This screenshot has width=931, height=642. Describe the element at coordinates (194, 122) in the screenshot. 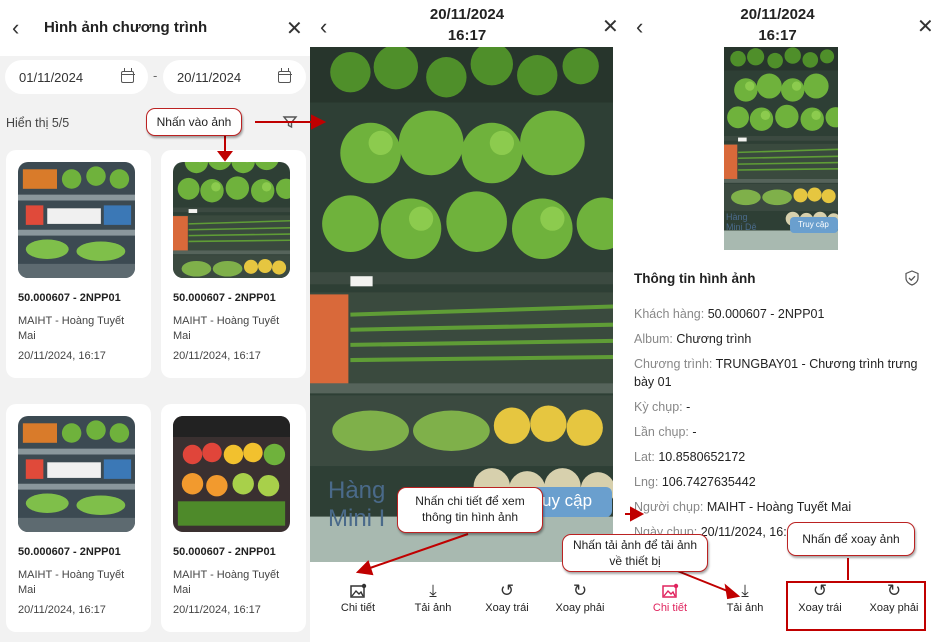

I see `callout-tap-photo: Nhấn vào ảnh` at that location.